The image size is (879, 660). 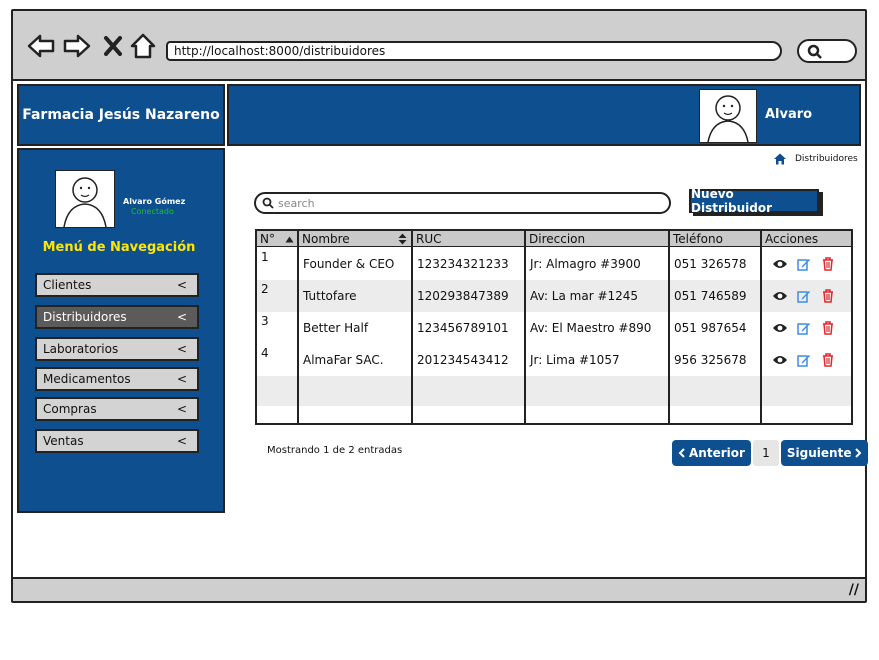 What do you see at coordinates (77, 46) in the screenshot?
I see `forward-arrow-icon` at bounding box center [77, 46].